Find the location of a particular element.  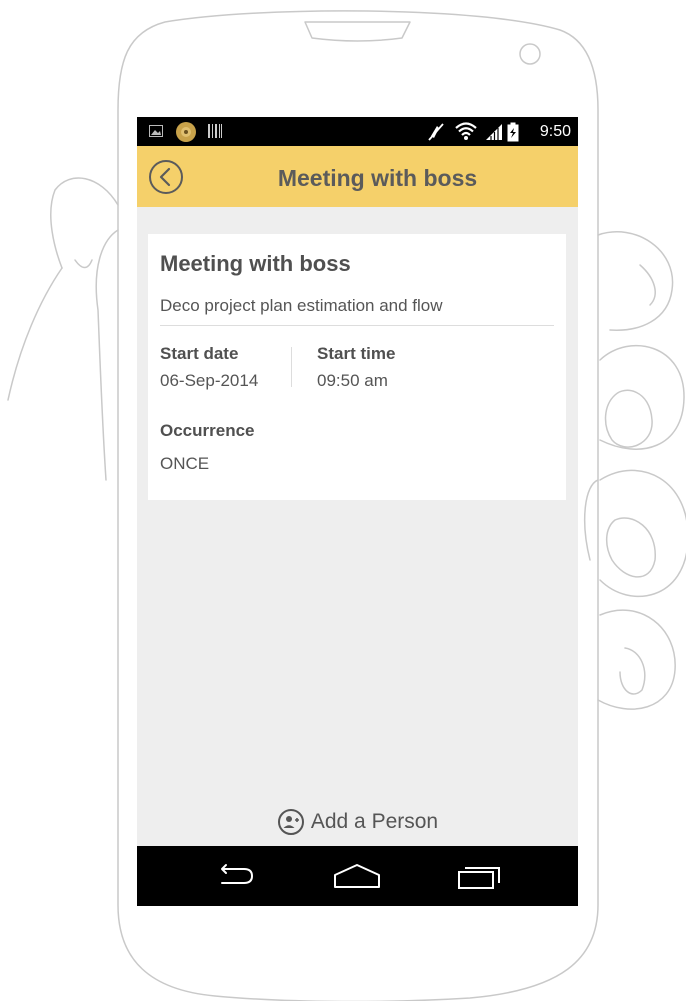

occurrence-field: Occurrence ONCE is located at coordinates (207, 447).